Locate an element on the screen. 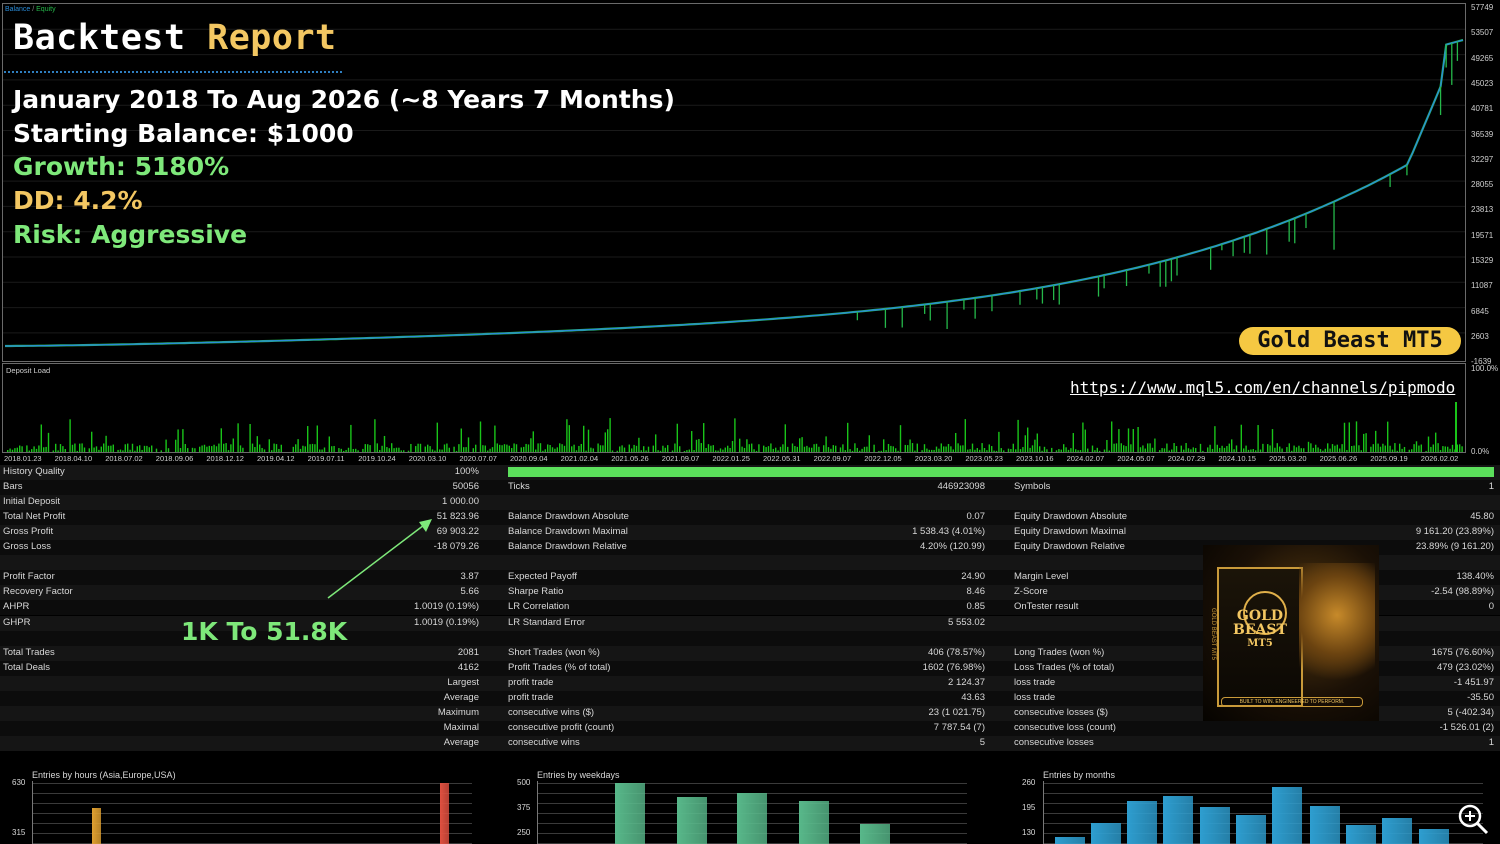 The image size is (1500, 844). channel-link: https://www.mql5.com/en/channels/pipmodo is located at coordinates (1262, 387).